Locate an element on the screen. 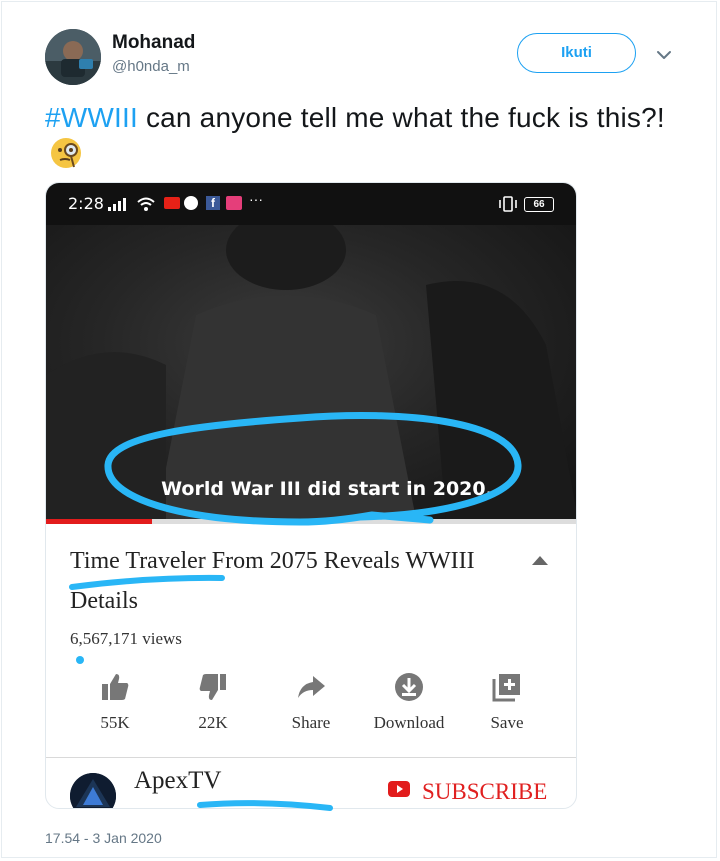 Image resolution: width=720 pixels, height=861 pixels. save-button: Save is located at coordinates (507, 702).